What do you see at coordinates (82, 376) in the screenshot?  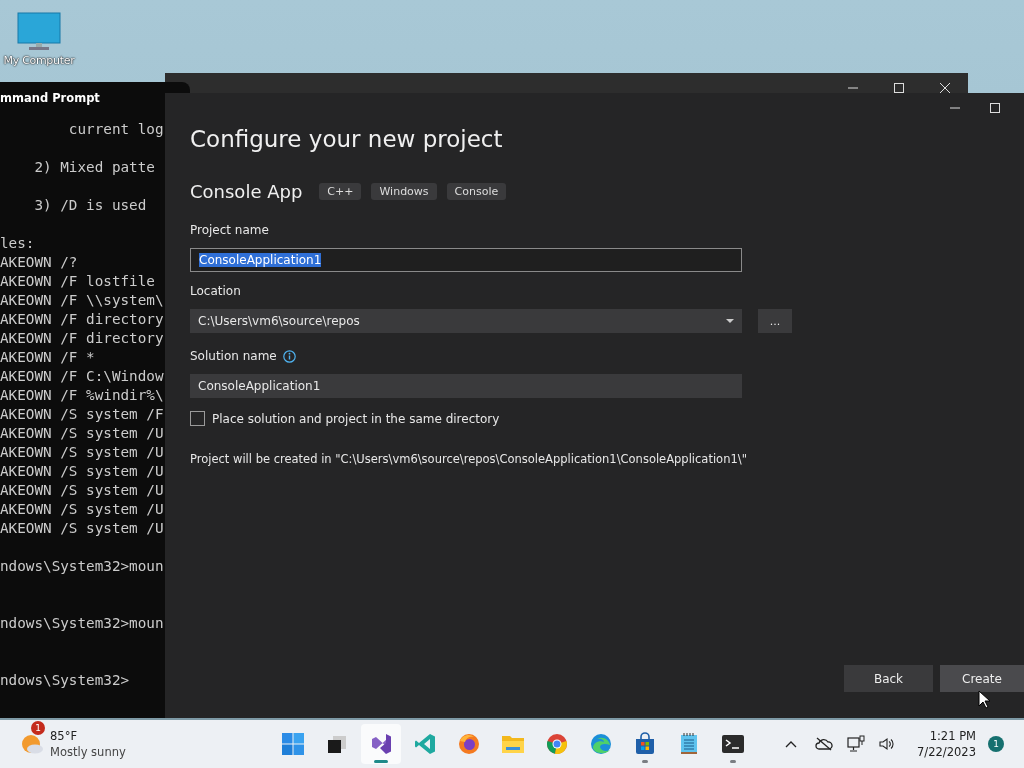 I see `console-line: AKEOWN /F C:\Window` at bounding box center [82, 376].